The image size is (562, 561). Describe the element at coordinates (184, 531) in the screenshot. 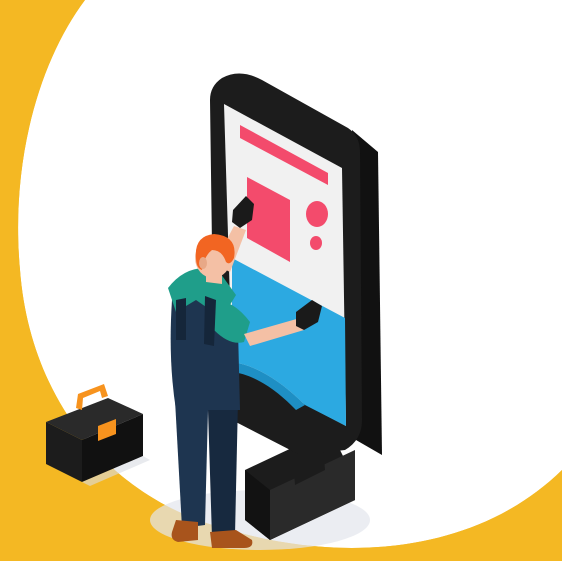

I see `left-shoe` at that location.